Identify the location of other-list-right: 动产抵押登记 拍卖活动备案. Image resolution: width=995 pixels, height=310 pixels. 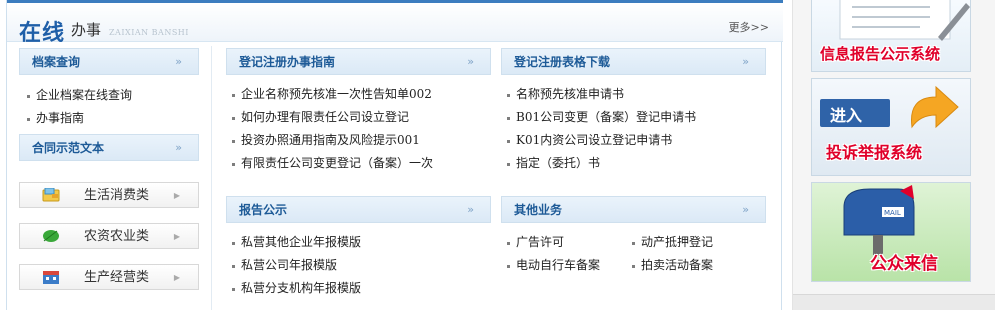
(672, 254).